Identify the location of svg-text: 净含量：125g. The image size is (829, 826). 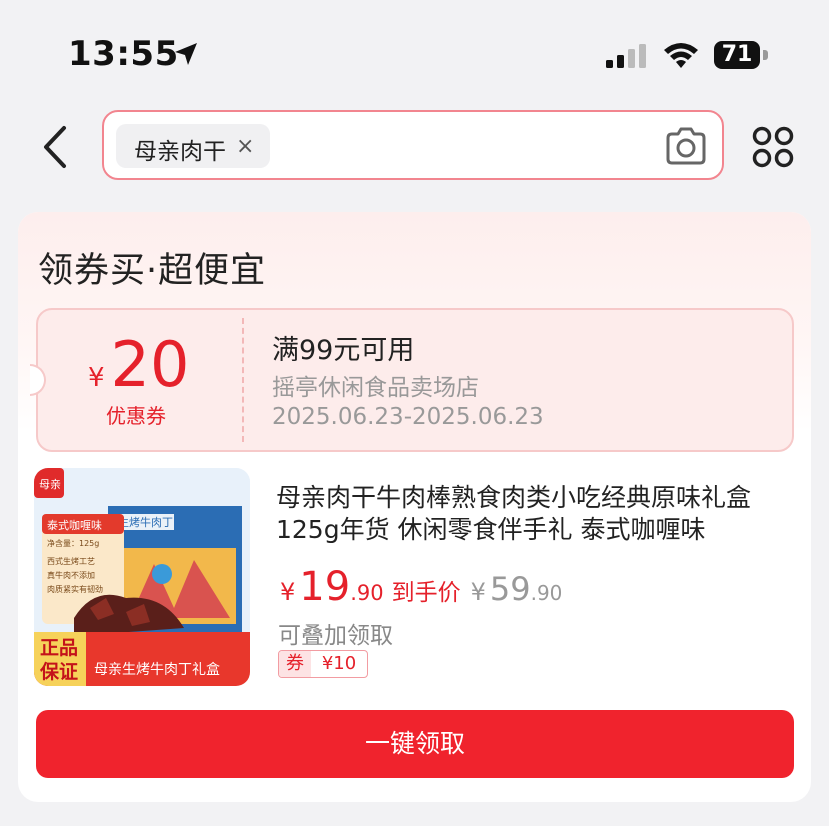
(73, 543).